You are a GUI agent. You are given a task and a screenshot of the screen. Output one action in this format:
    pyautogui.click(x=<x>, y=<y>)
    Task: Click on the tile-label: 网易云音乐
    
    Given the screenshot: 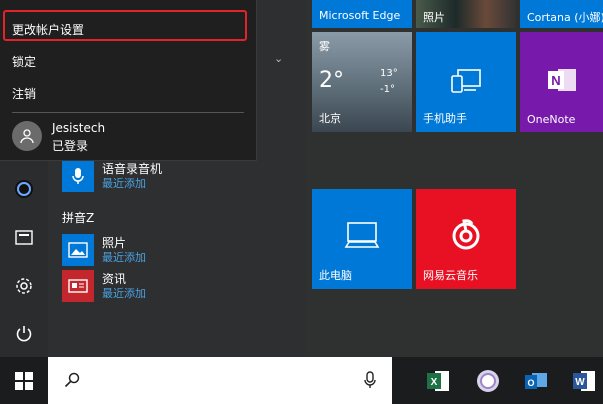 What is the action you would take?
    pyautogui.click(x=450, y=275)
    